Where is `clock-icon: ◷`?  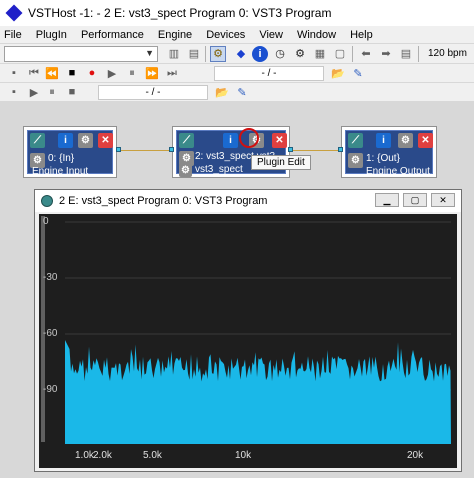
clock-icon: ◷ is located at coordinates (280, 54).